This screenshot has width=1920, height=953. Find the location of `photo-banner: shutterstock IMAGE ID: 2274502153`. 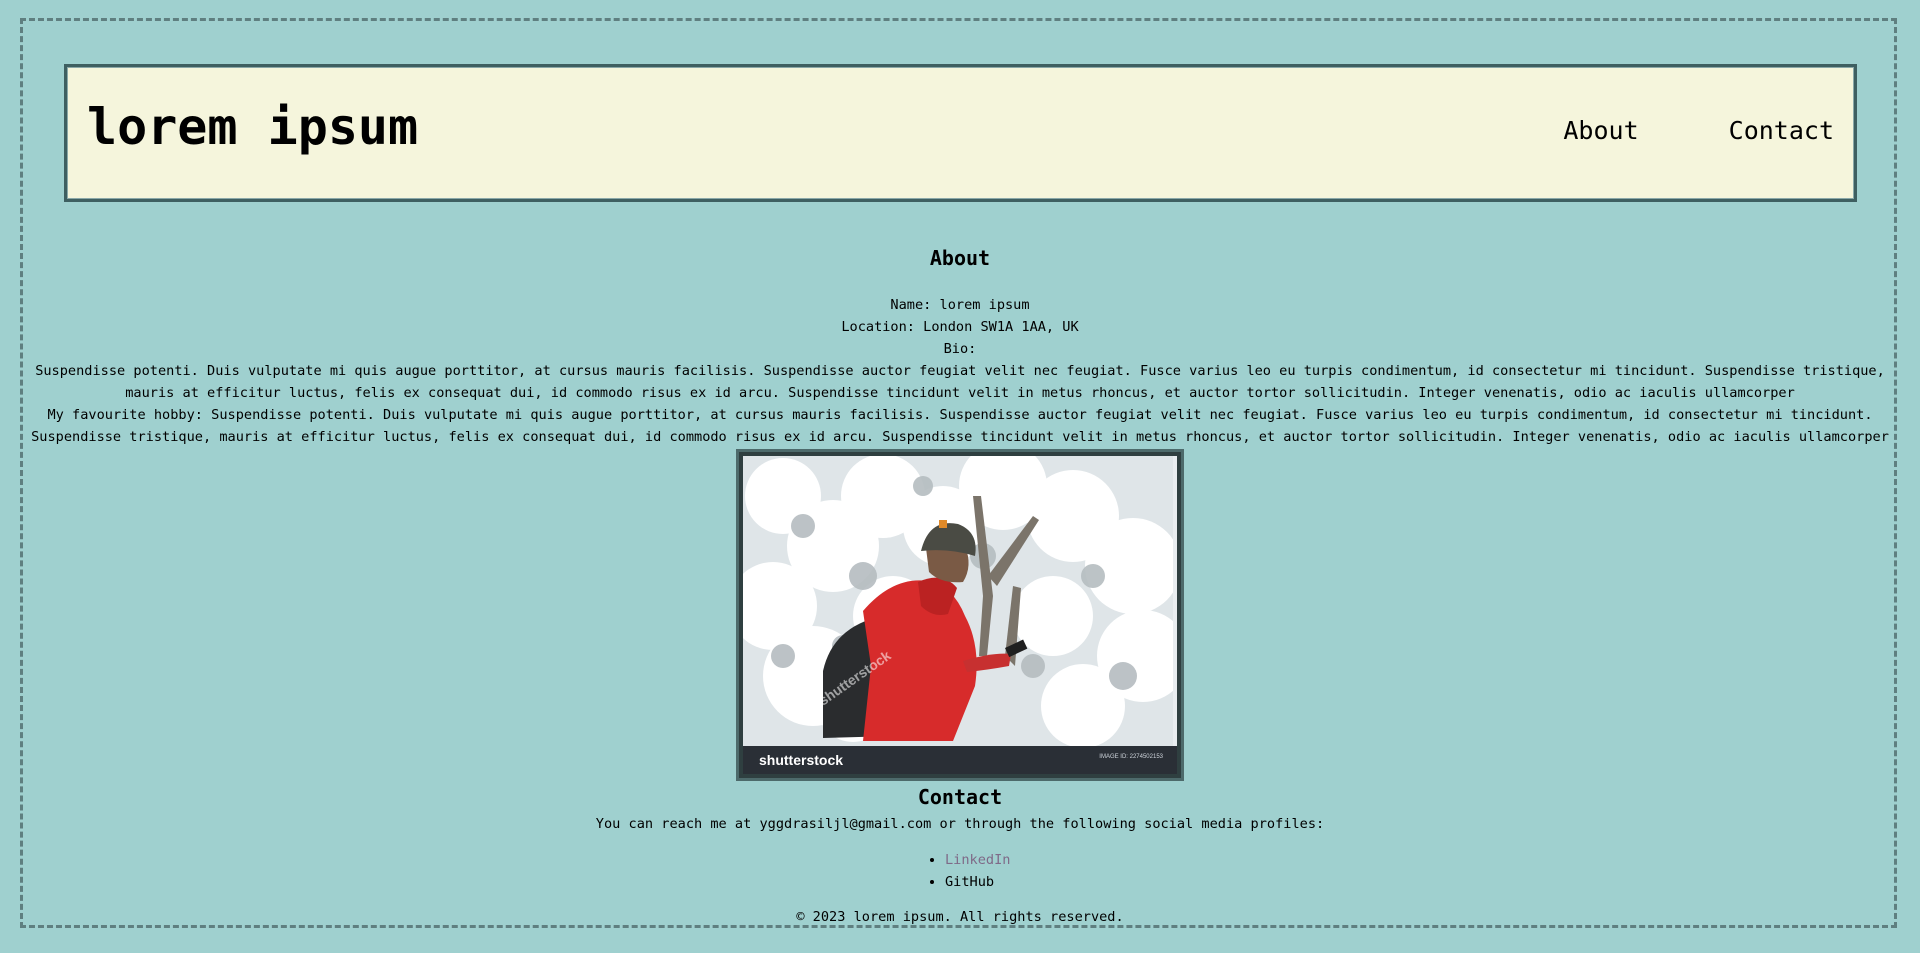

photo-banner: shutterstock IMAGE ID: 2274502153 is located at coordinates (960, 760).